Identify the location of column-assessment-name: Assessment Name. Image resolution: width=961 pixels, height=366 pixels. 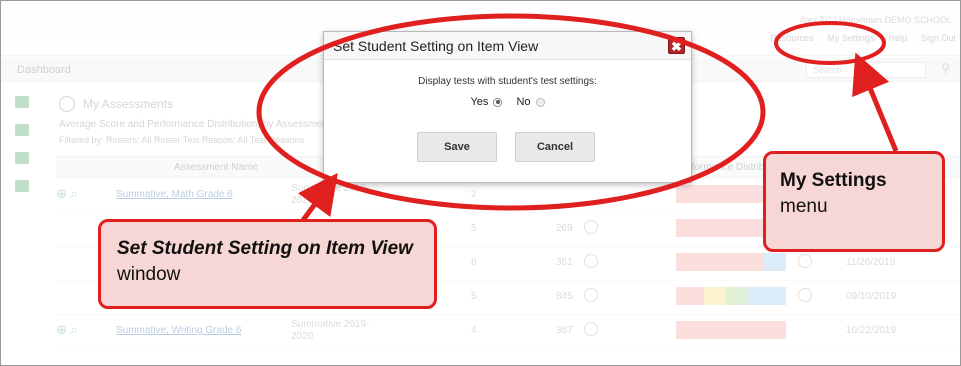
(216, 167).